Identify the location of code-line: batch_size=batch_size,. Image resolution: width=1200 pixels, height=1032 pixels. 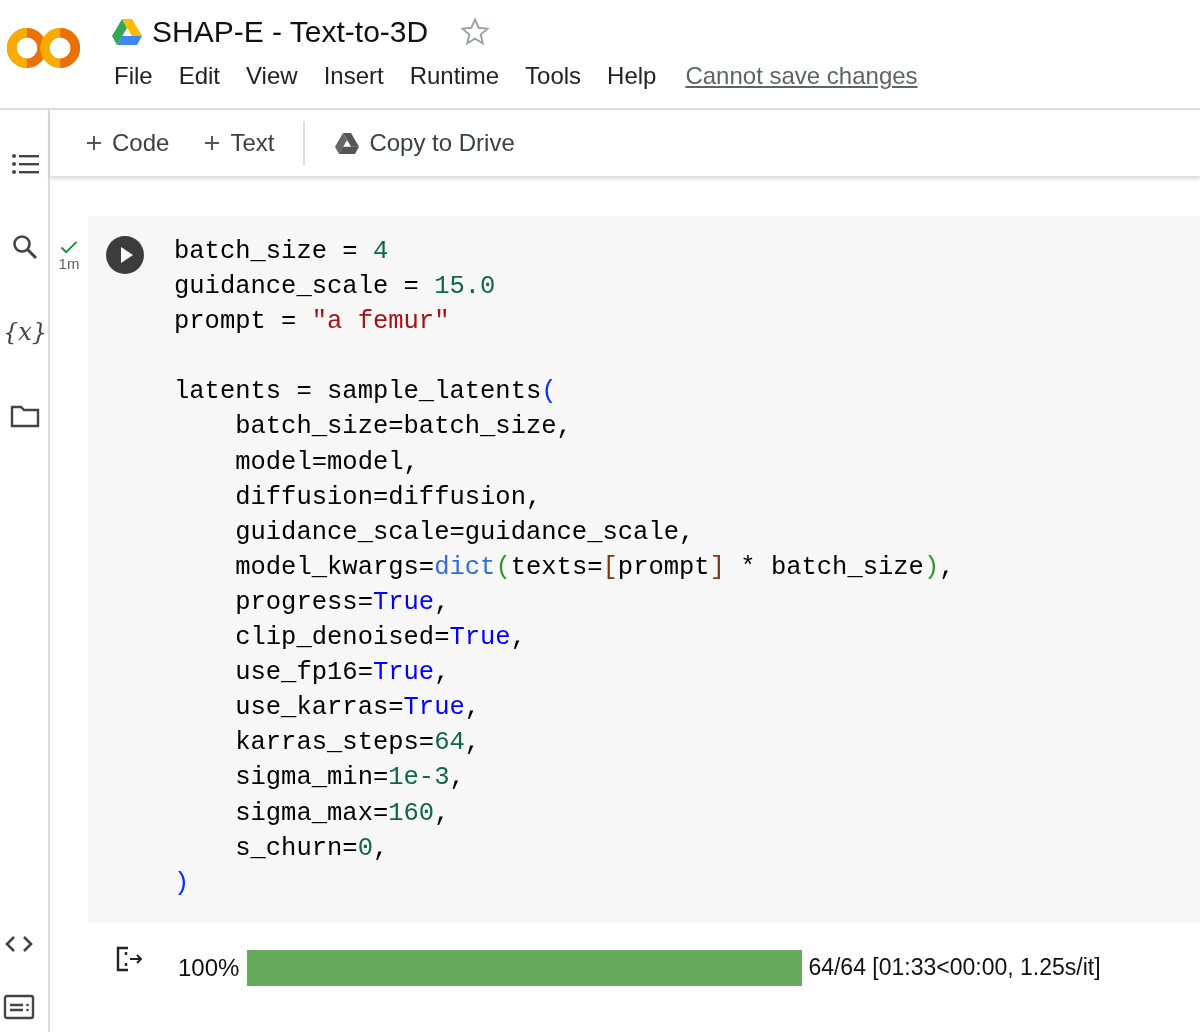
(403, 427).